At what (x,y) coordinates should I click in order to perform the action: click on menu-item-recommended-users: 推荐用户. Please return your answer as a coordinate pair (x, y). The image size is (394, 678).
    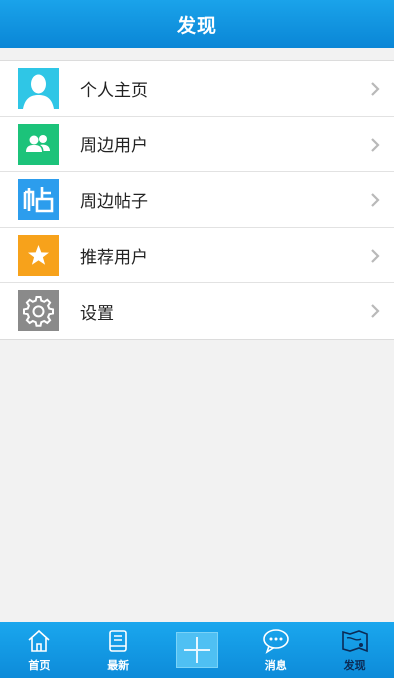
    Looking at the image, I should click on (197, 256).